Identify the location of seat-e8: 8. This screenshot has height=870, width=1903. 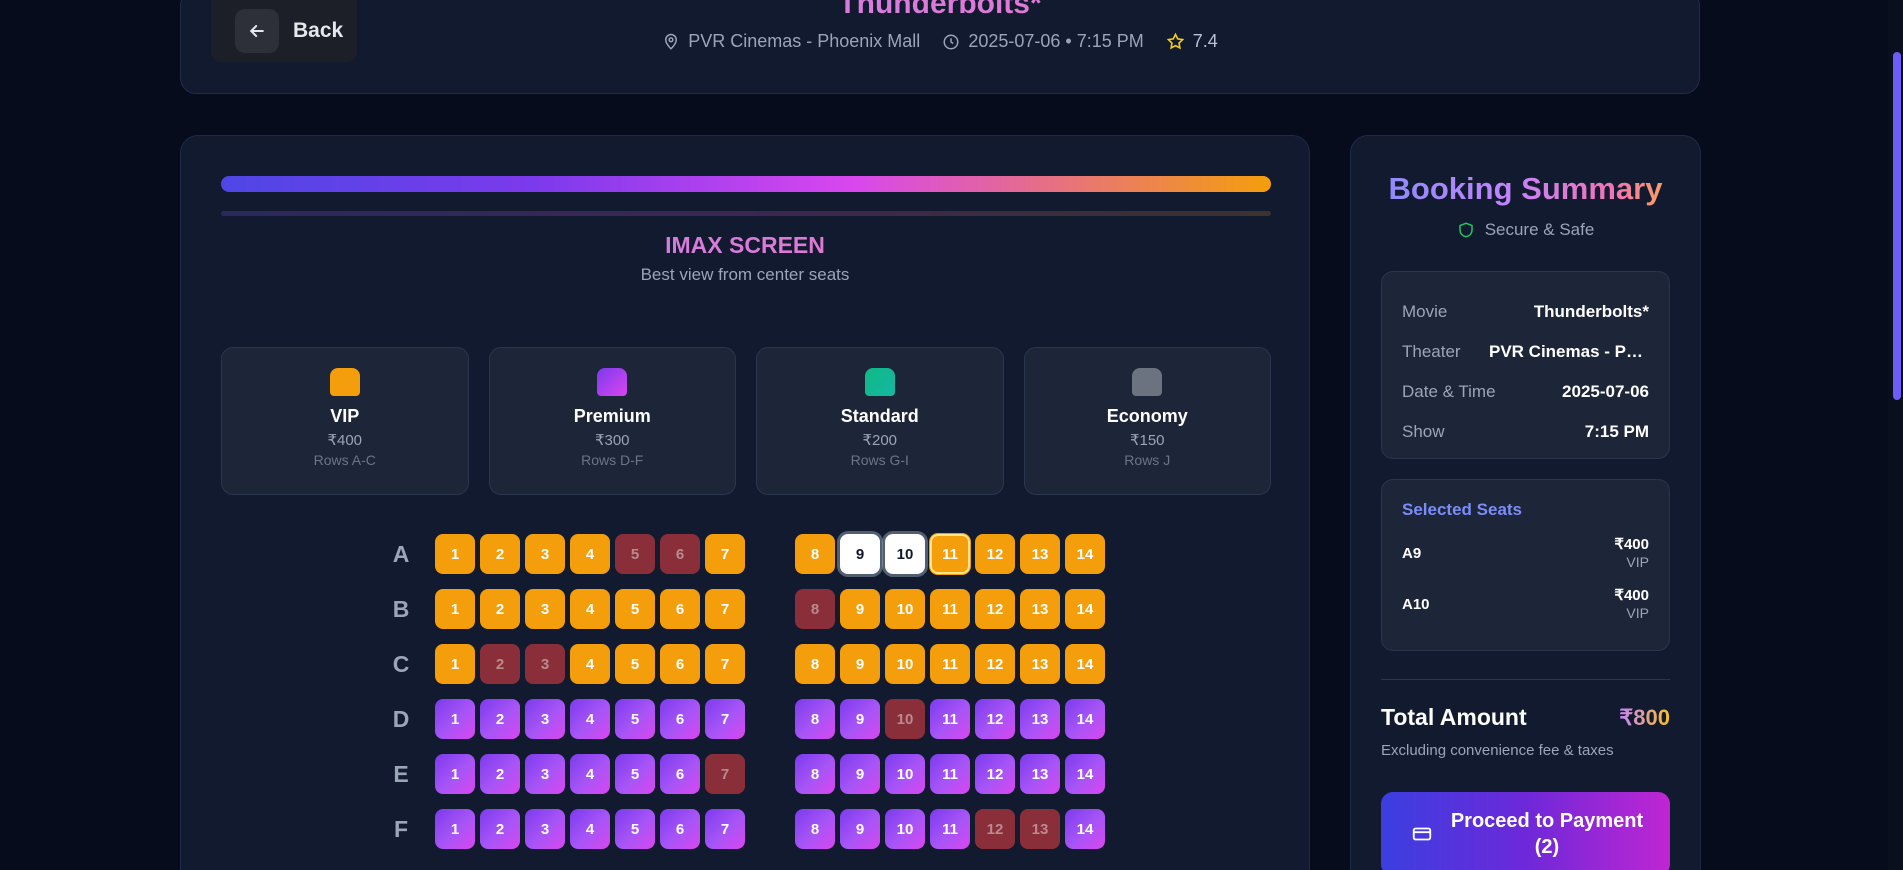
(815, 774).